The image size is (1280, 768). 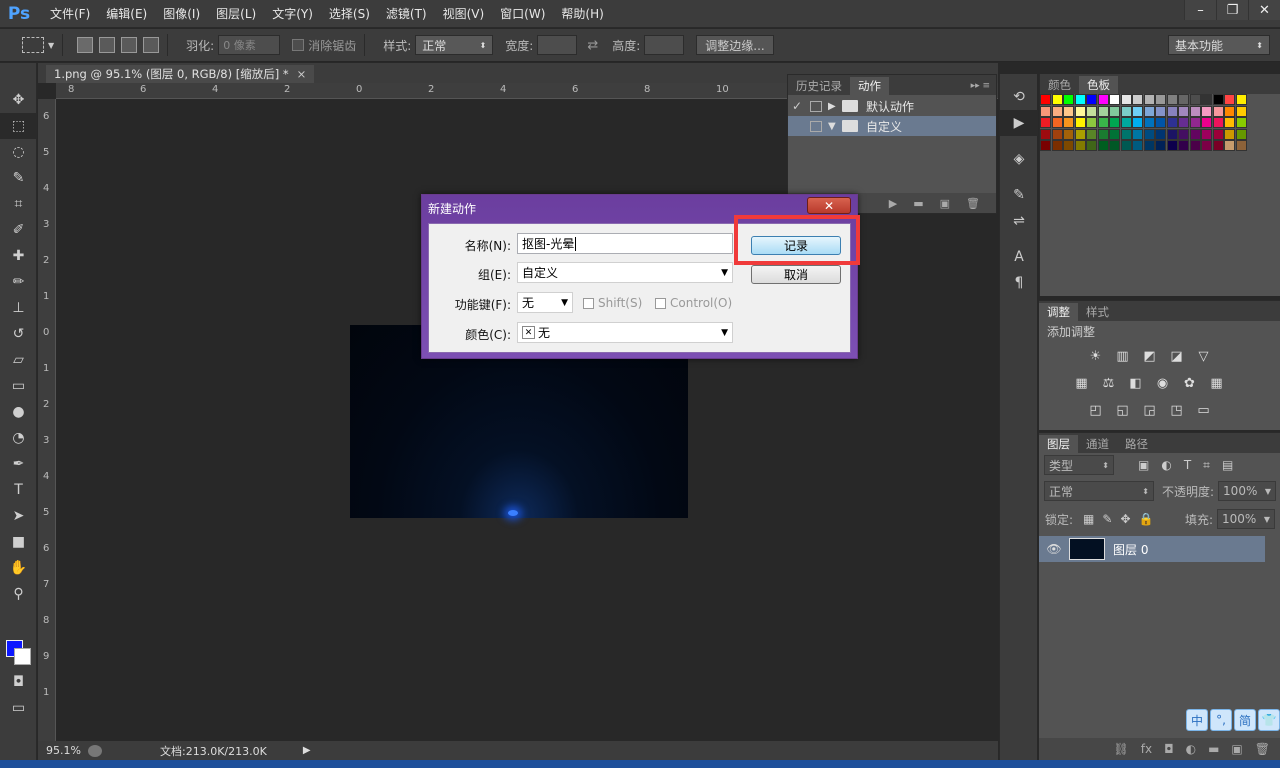 I want to click on swap-icon: ⇄, so click(x=592, y=45).